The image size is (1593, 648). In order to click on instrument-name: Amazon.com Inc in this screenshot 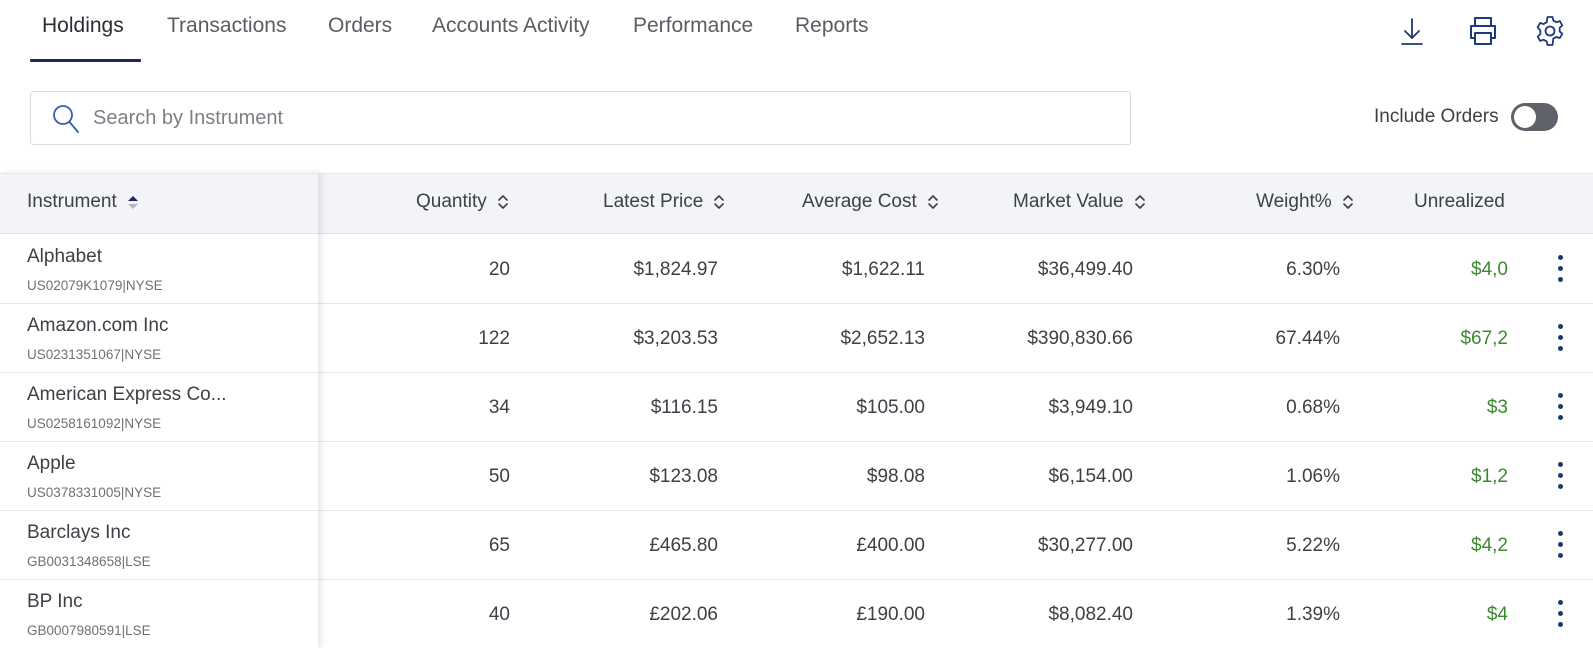, I will do `click(98, 325)`.